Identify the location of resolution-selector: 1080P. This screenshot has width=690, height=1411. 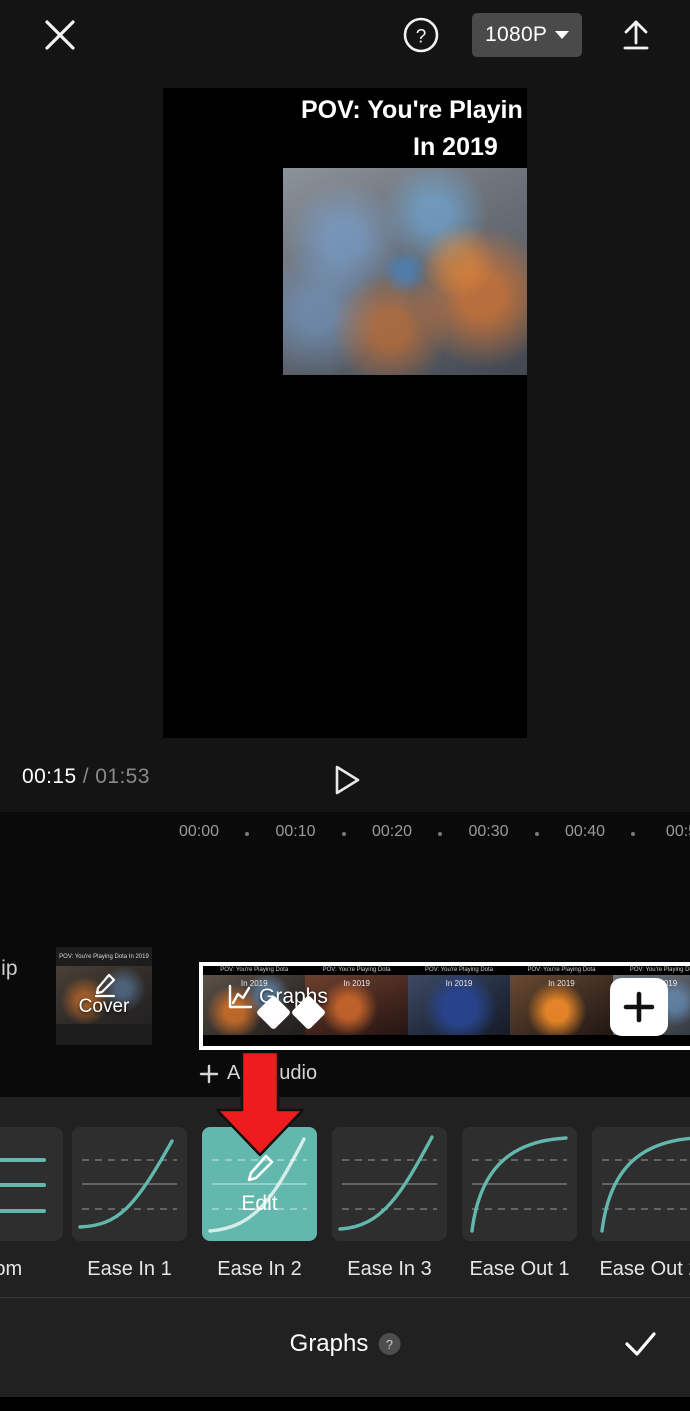
(527, 35).